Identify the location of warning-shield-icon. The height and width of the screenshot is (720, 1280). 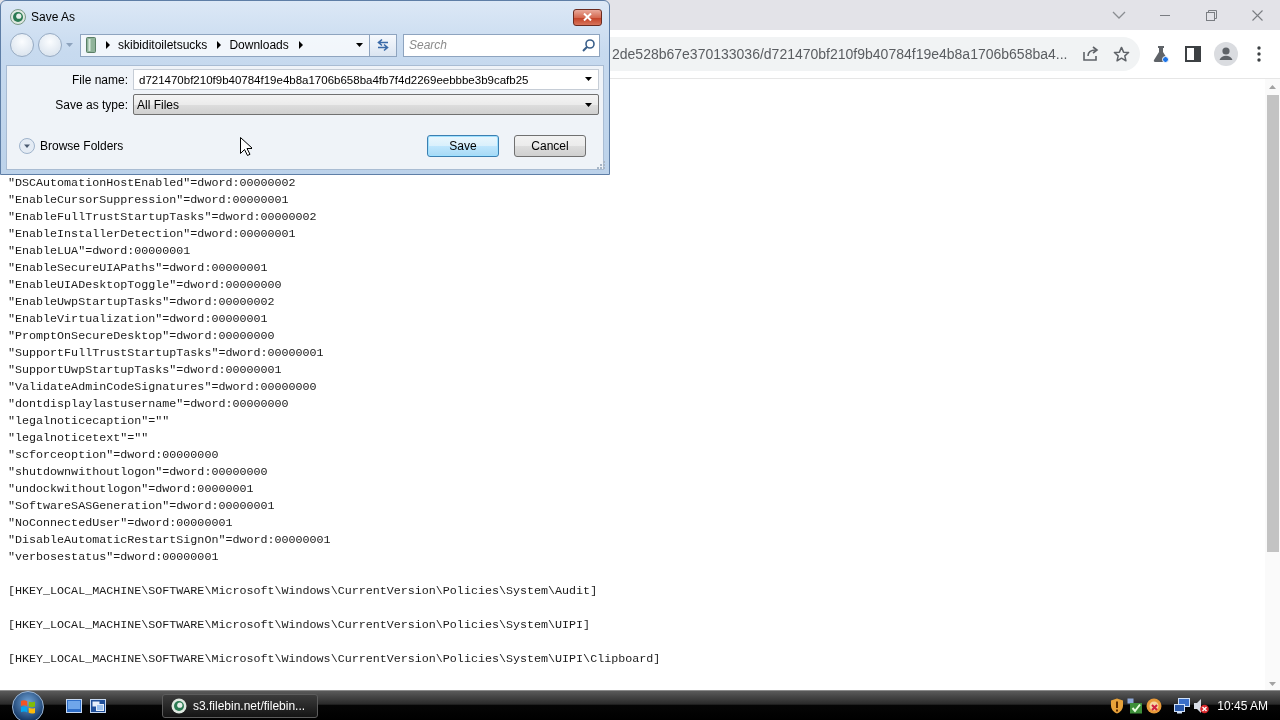
(1117, 705).